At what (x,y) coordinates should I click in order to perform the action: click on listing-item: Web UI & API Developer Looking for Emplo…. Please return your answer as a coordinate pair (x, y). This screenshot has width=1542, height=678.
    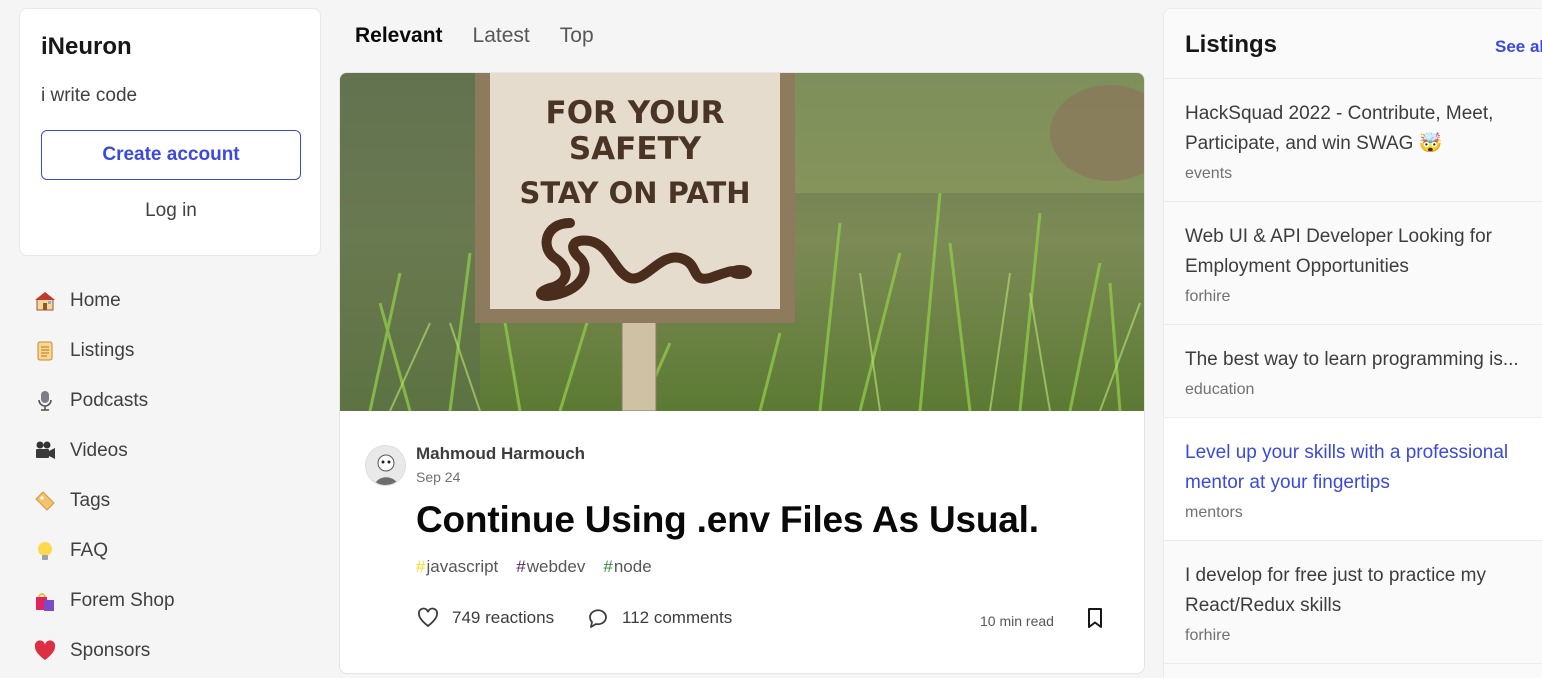
    Looking at the image, I should click on (1353, 263).